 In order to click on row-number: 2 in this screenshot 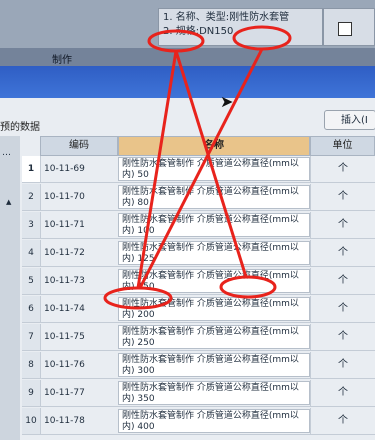, I will do `click(31, 197)`.